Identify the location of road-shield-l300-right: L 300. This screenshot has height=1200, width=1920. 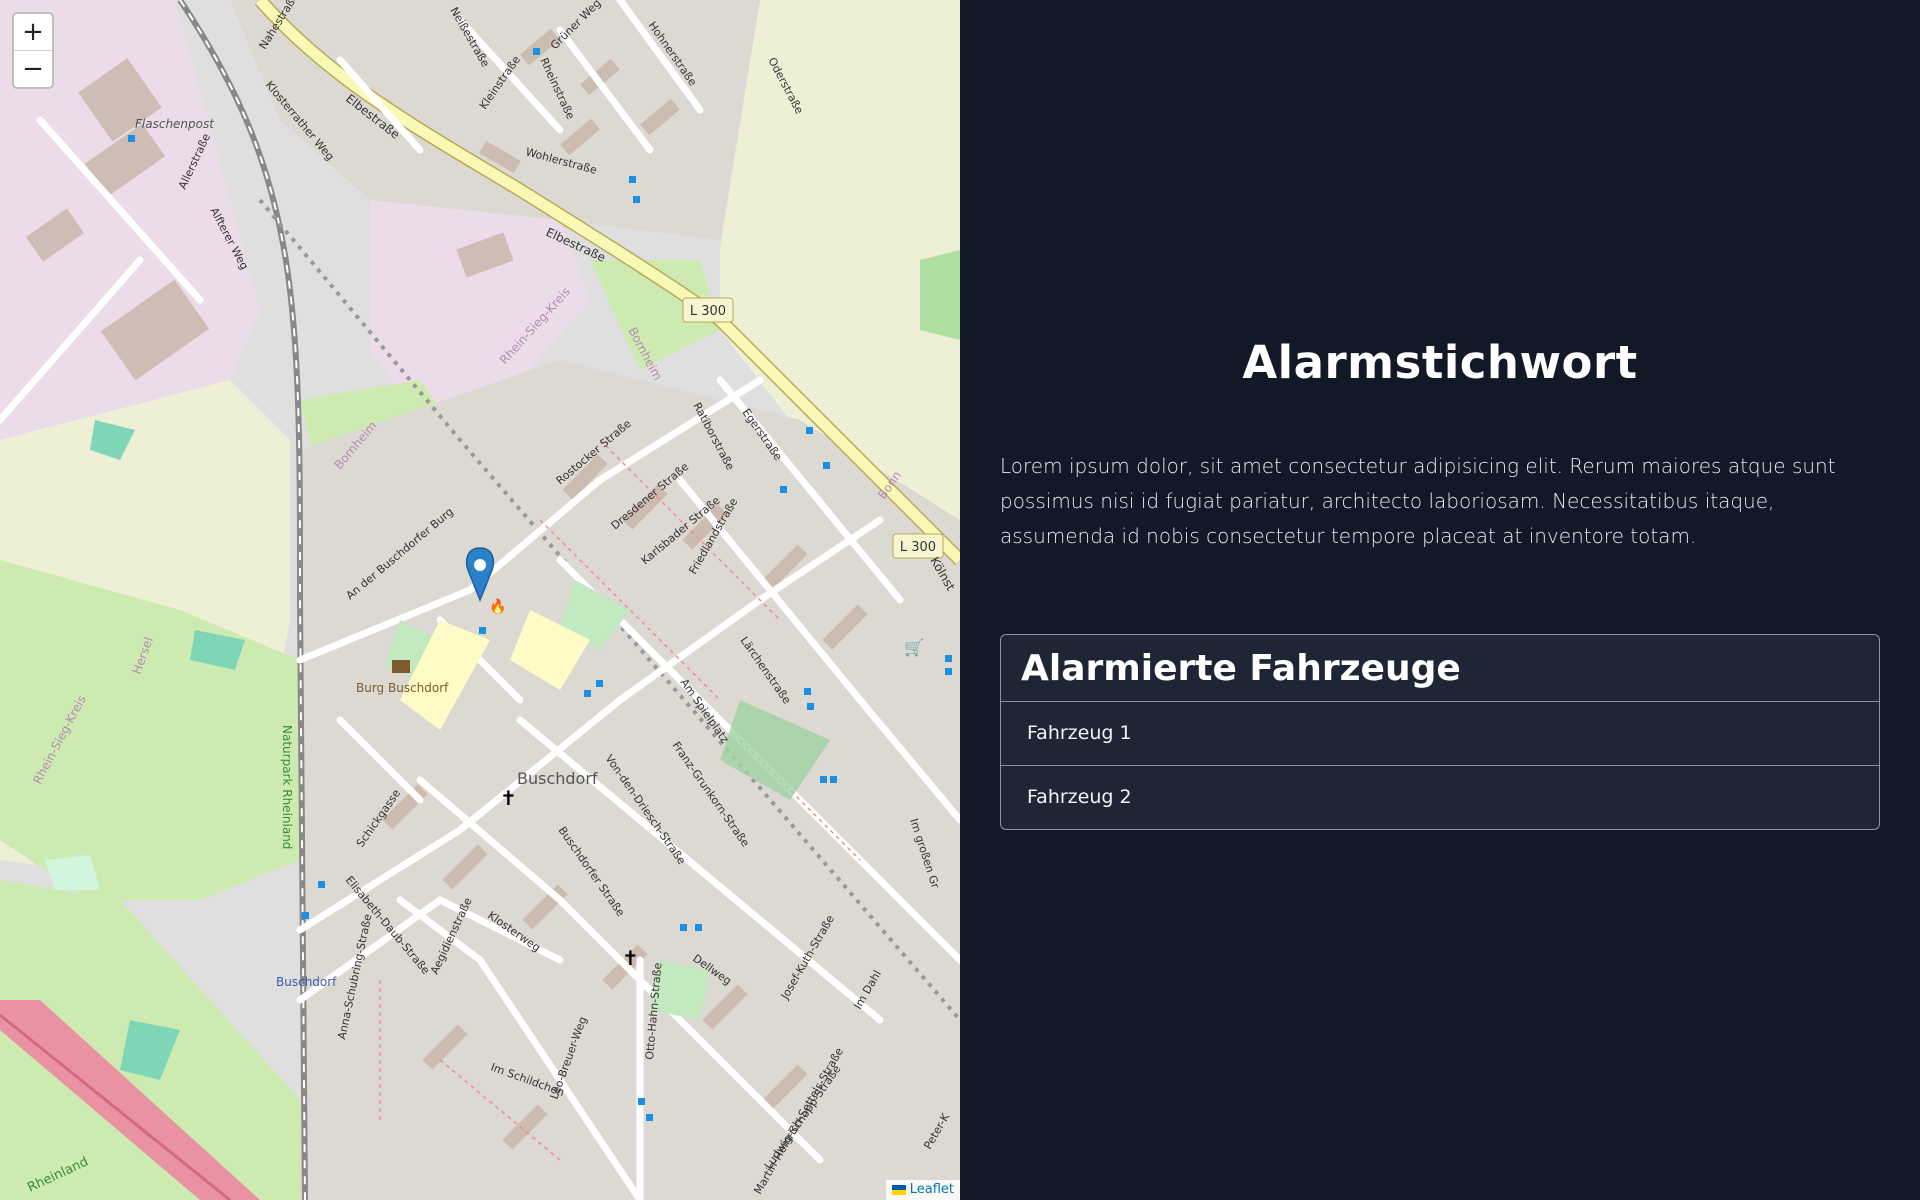
(918, 546).